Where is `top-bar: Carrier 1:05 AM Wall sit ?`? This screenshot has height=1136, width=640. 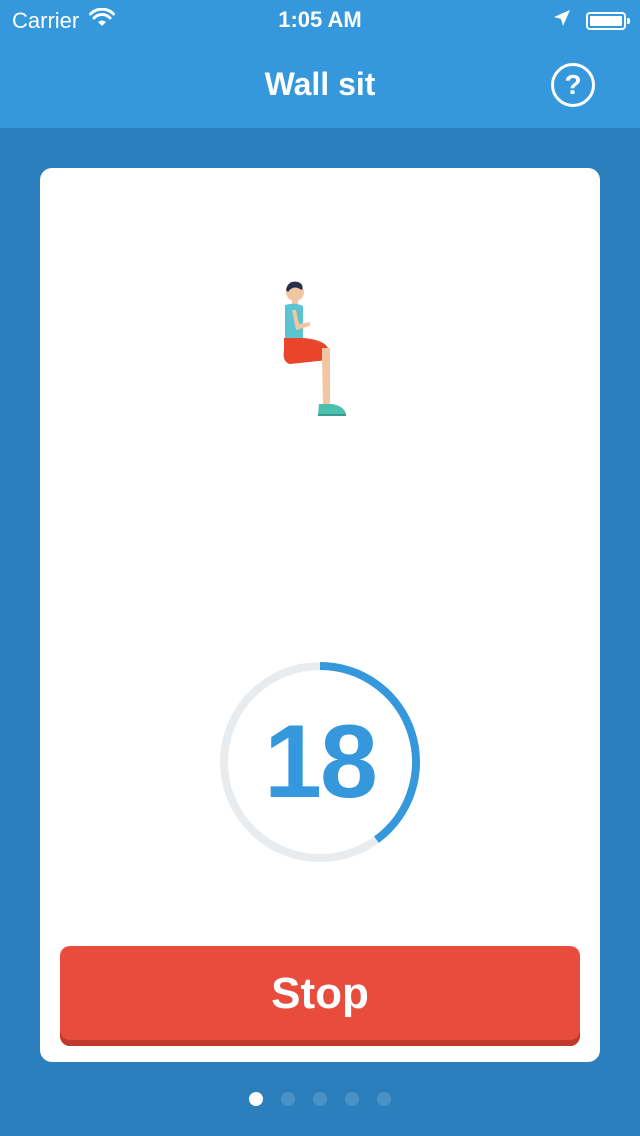 top-bar: Carrier 1:05 AM Wall sit ? is located at coordinates (320, 64).